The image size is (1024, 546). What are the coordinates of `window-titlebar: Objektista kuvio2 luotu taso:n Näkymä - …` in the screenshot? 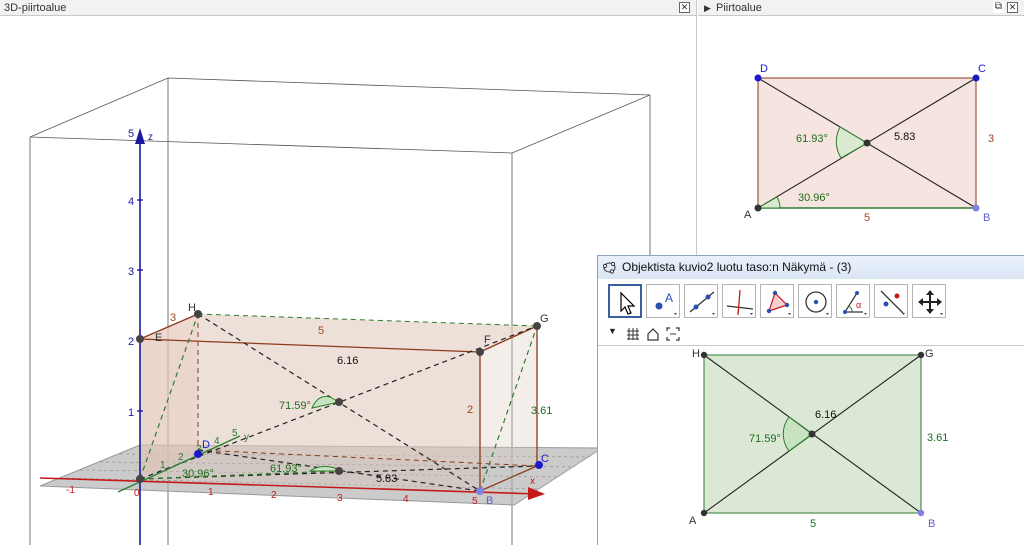 It's located at (811, 267).